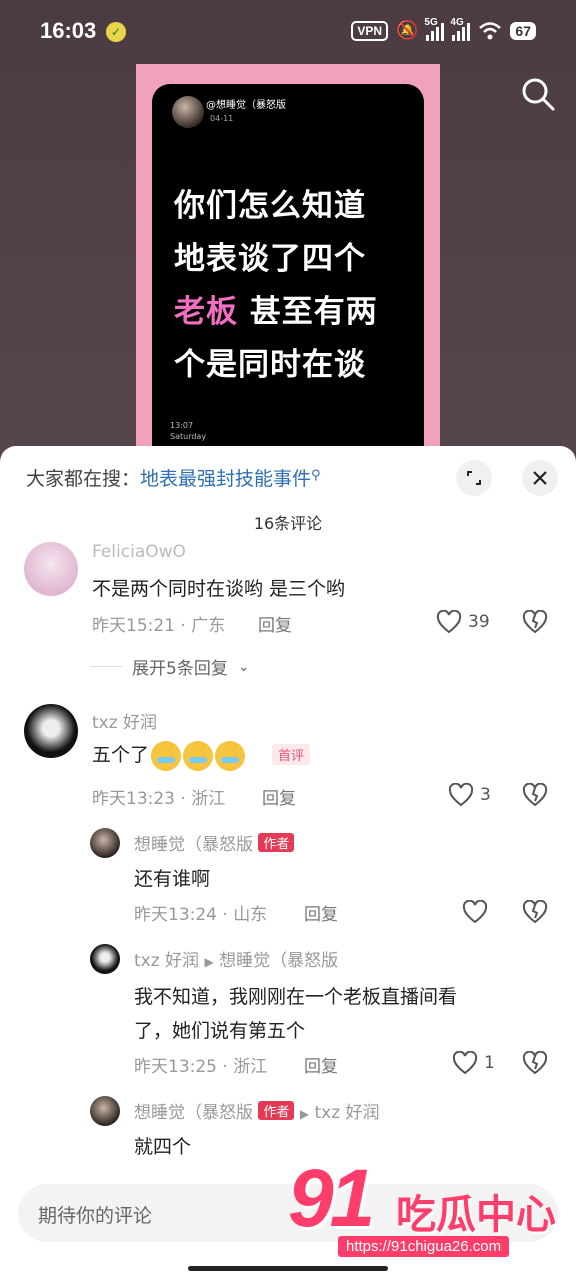  I want to click on mute-icon: 🔕, so click(407, 30).